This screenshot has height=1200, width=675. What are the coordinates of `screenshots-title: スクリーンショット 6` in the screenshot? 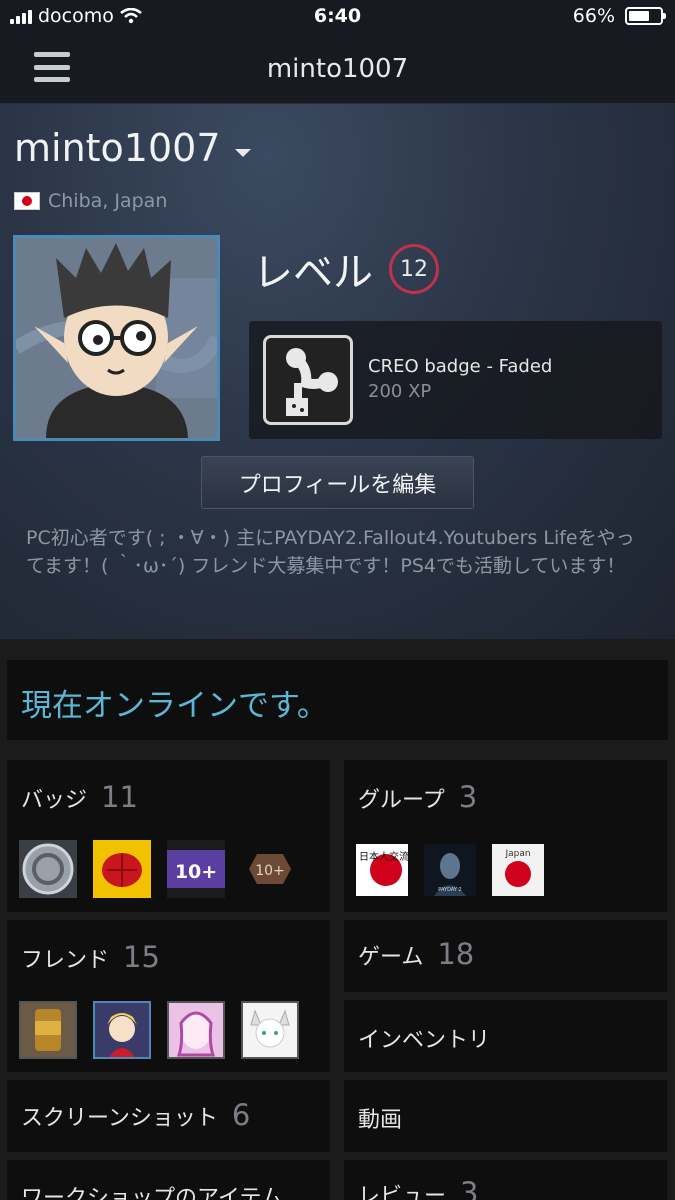 It's located at (135, 1115).